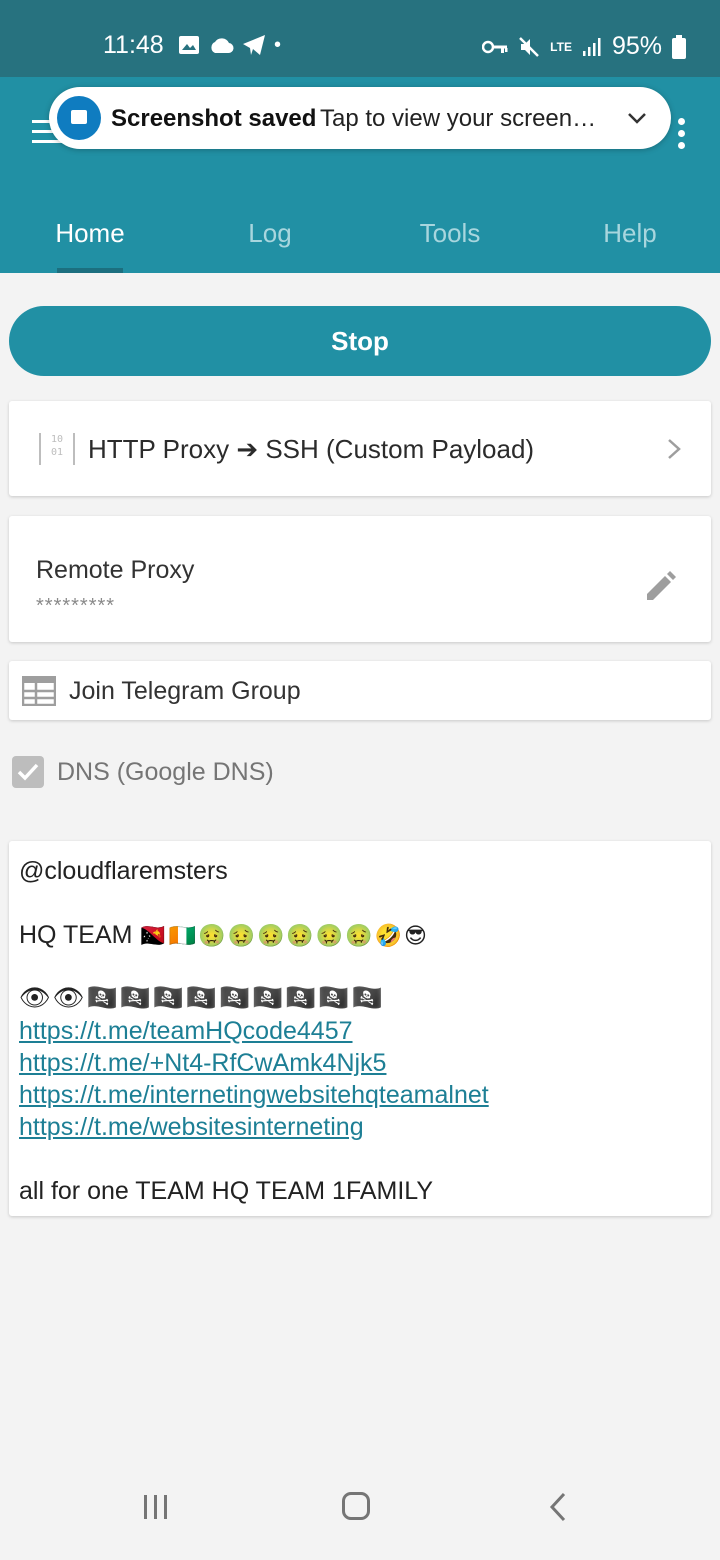 This screenshot has width=720, height=1560. Describe the element at coordinates (76, 606) in the screenshot. I see `remote-proxy-value: *********` at that location.